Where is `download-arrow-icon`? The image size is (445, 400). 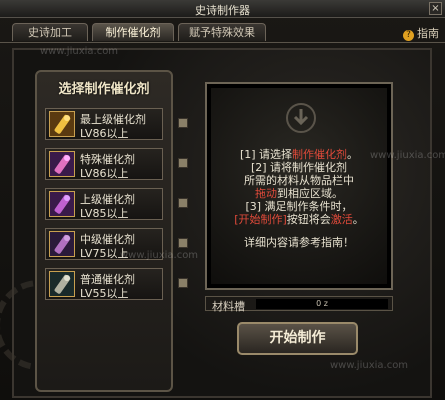 download-arrow-icon is located at coordinates (301, 118).